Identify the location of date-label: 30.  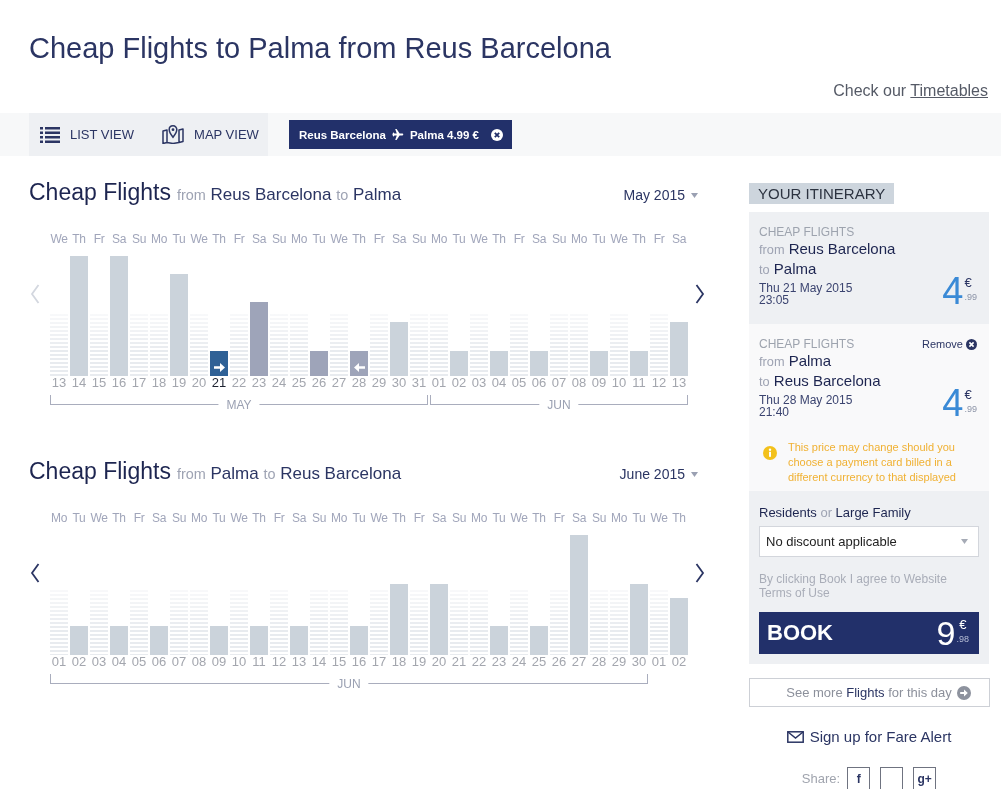
(639, 662).